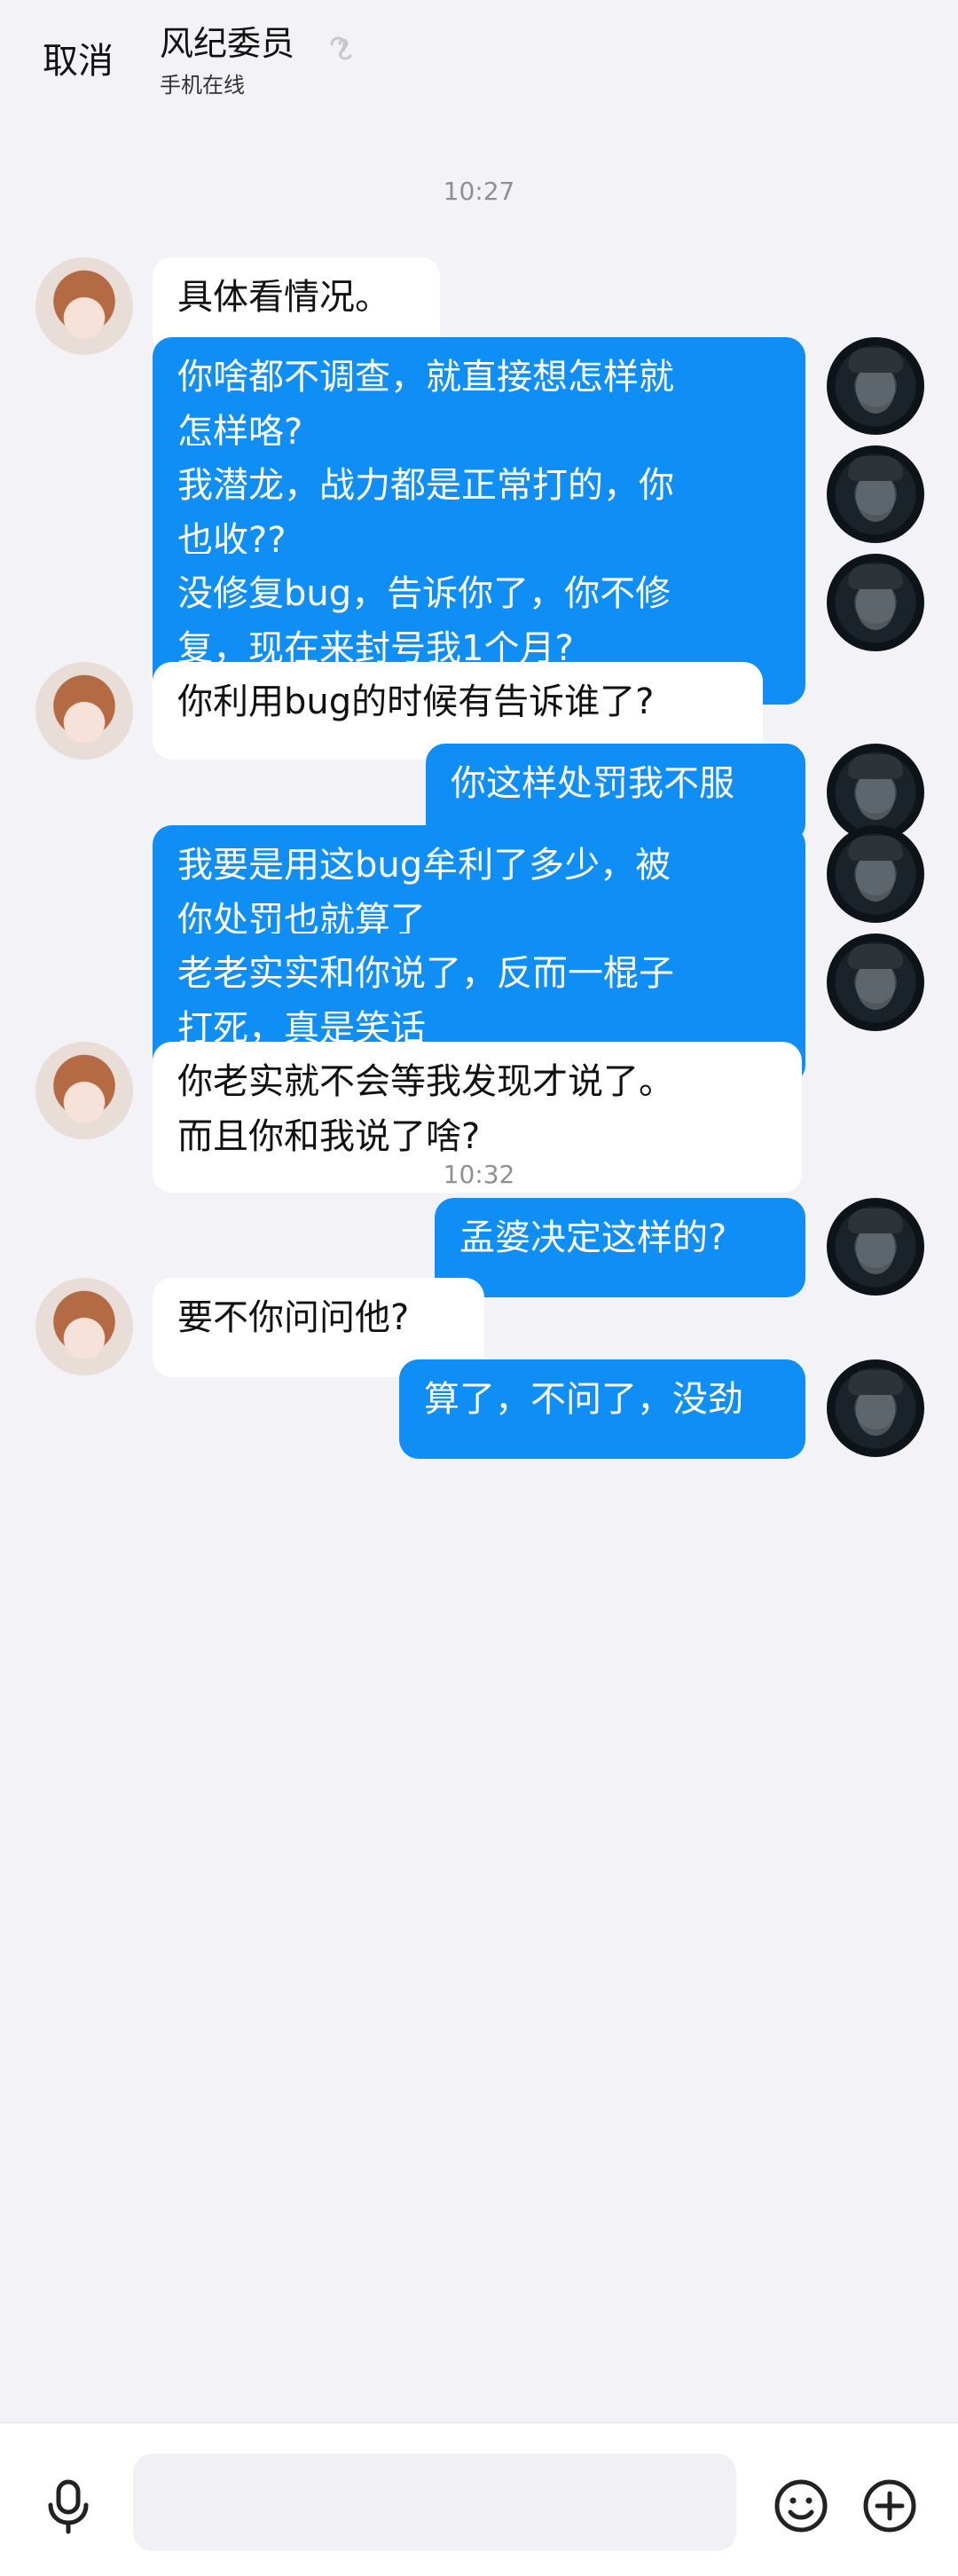  Describe the element at coordinates (479, 58) in the screenshot. I see `chat-header: 取消 风纪委员 手机在线` at that location.